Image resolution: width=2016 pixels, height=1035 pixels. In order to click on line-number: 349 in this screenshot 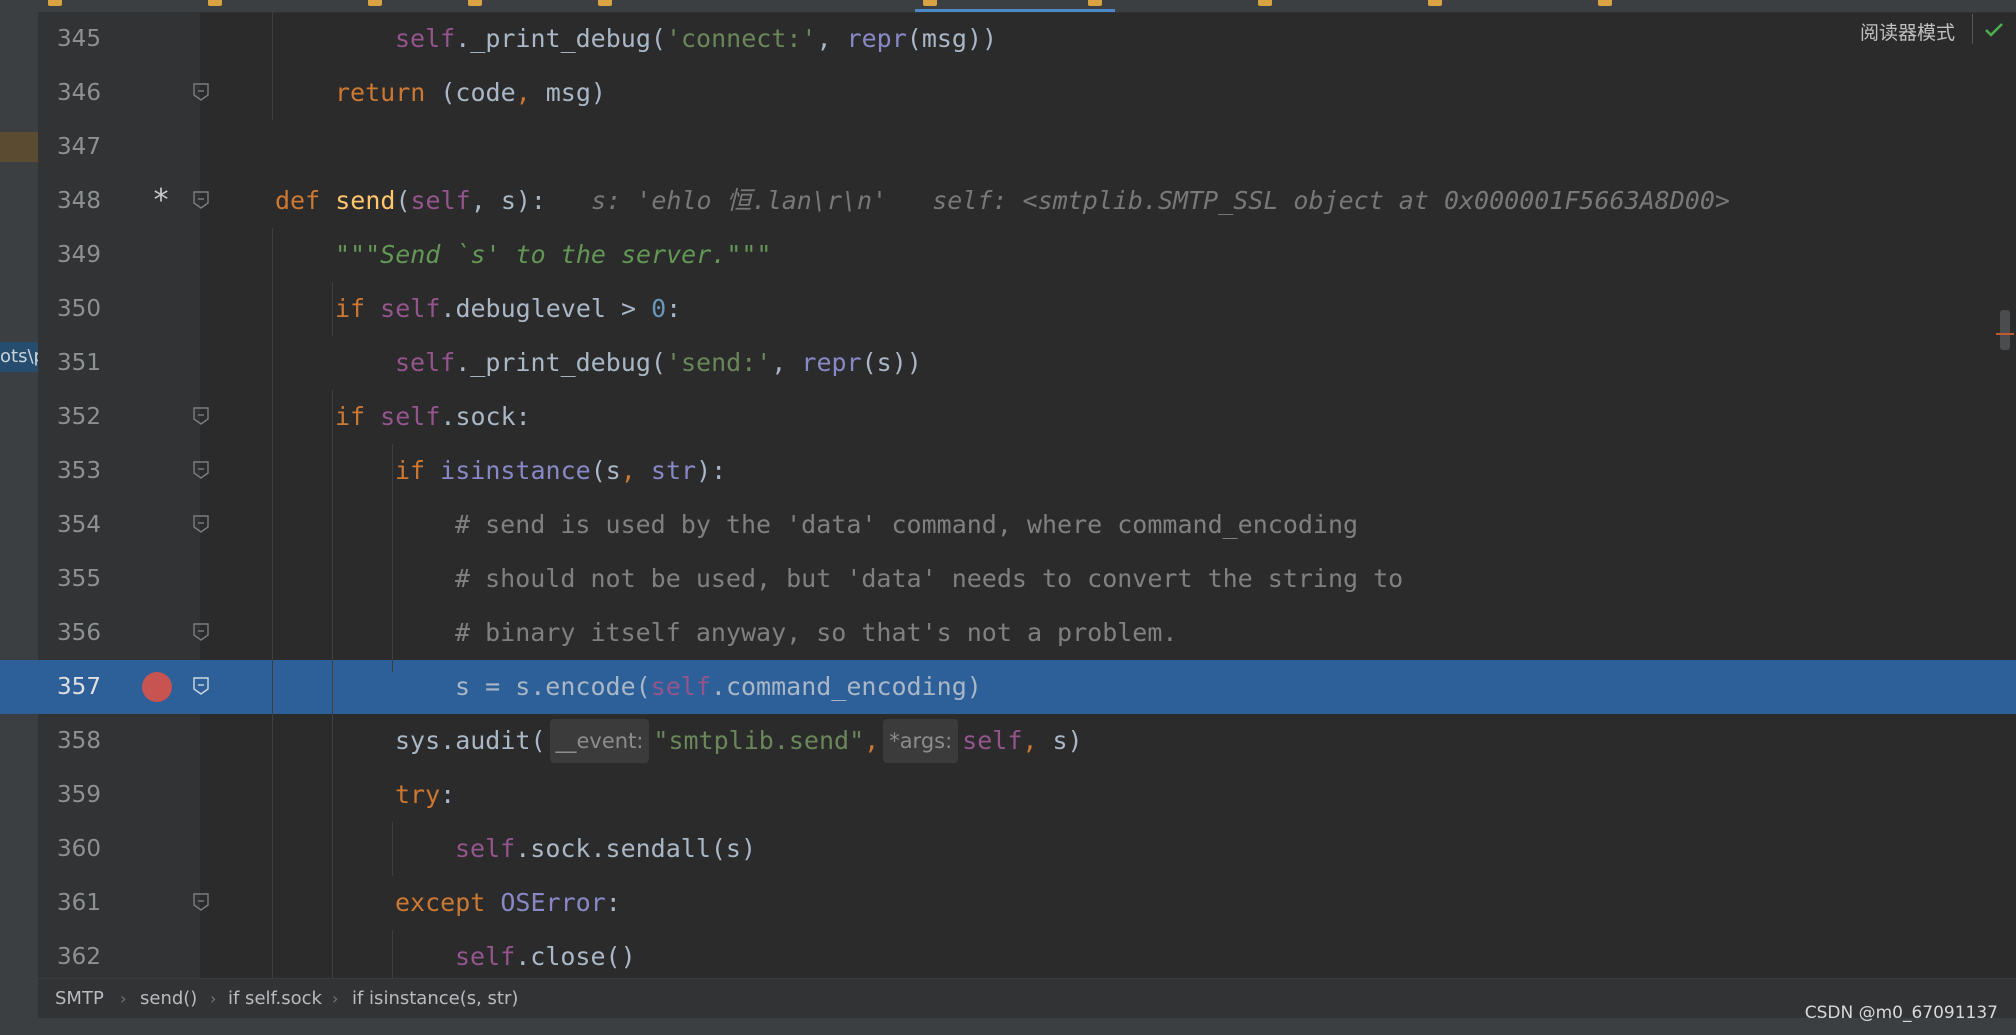, I will do `click(79, 255)`.